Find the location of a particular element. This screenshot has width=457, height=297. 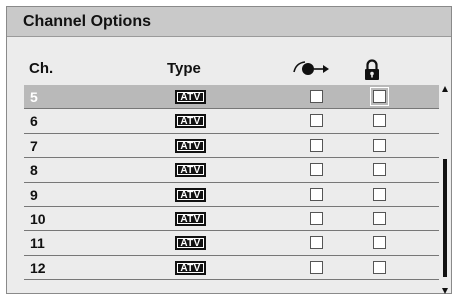

scrollbar-thumb is located at coordinates (445, 218).